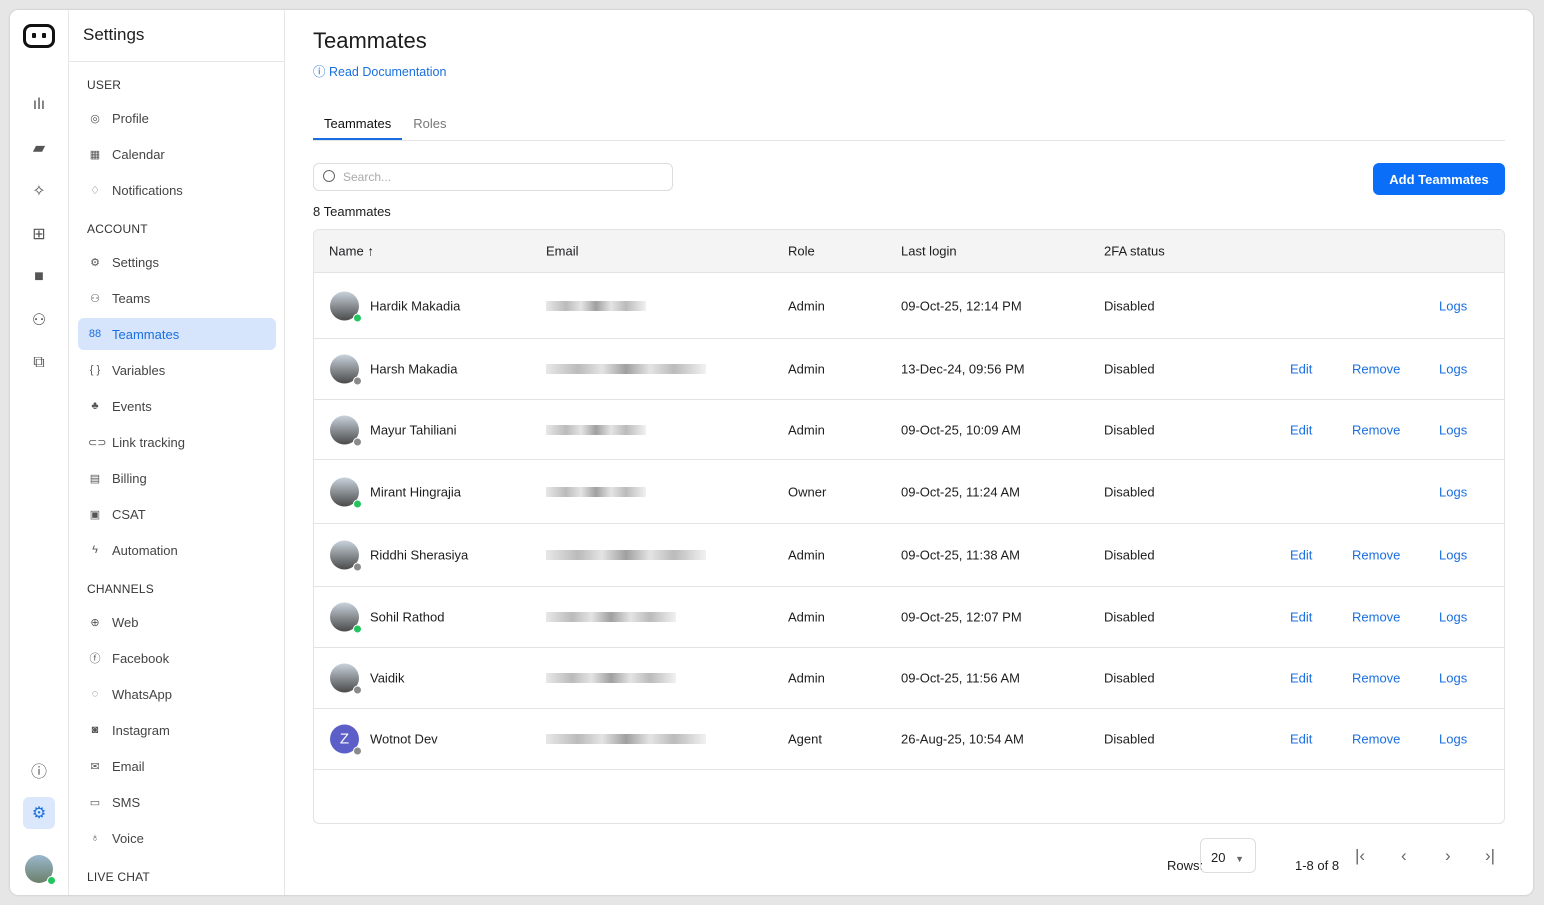 The width and height of the screenshot is (1544, 905). Describe the element at coordinates (177, 262) in the screenshot. I see `sidebar-item-settings: ⚙ Settings` at that location.